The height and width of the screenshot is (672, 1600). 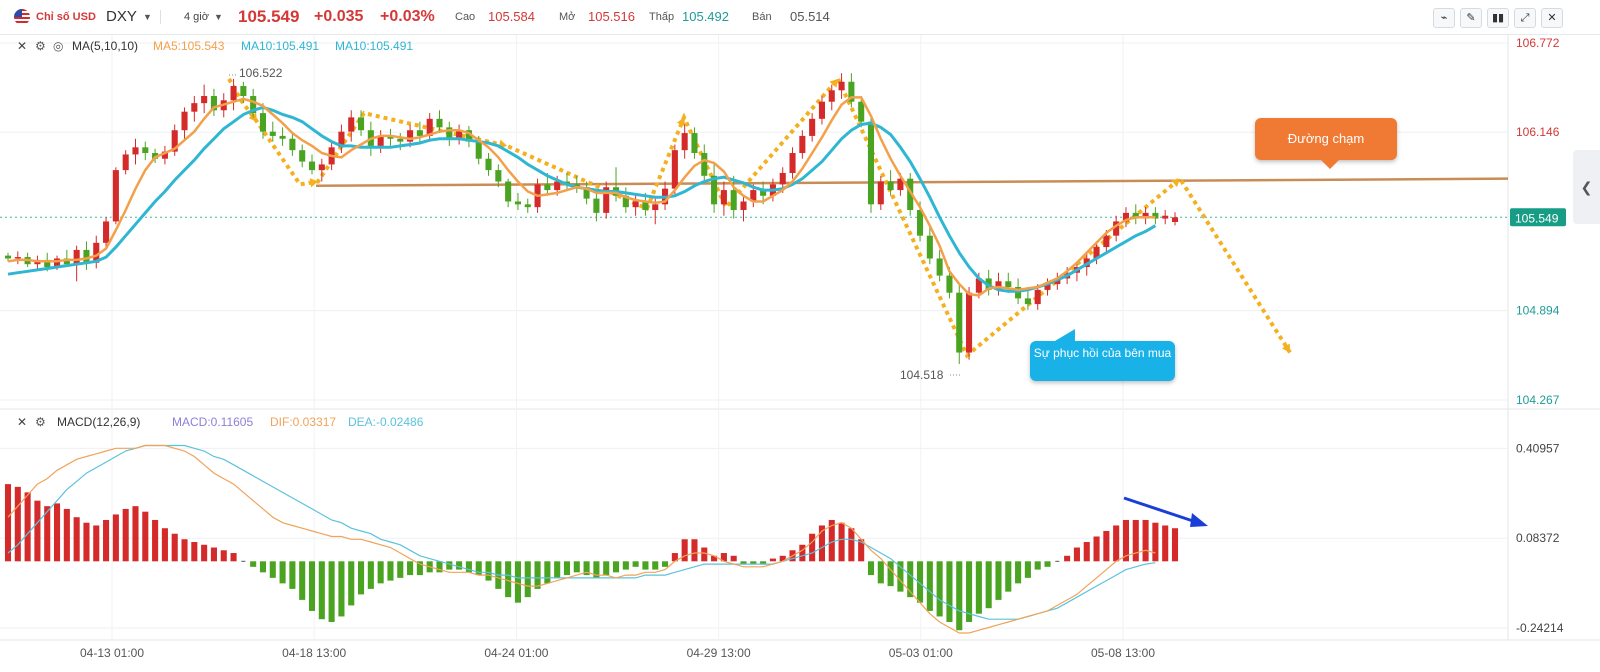 I want to click on candle-icon: ▮▮, so click(x=1498, y=18).